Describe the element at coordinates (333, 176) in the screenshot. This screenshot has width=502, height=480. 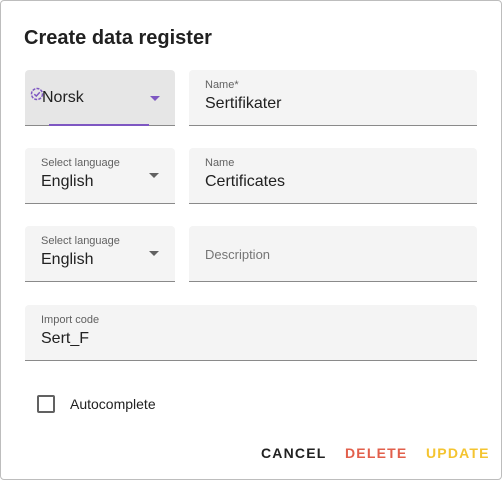
I see `name-field-english: Name Certificates` at that location.